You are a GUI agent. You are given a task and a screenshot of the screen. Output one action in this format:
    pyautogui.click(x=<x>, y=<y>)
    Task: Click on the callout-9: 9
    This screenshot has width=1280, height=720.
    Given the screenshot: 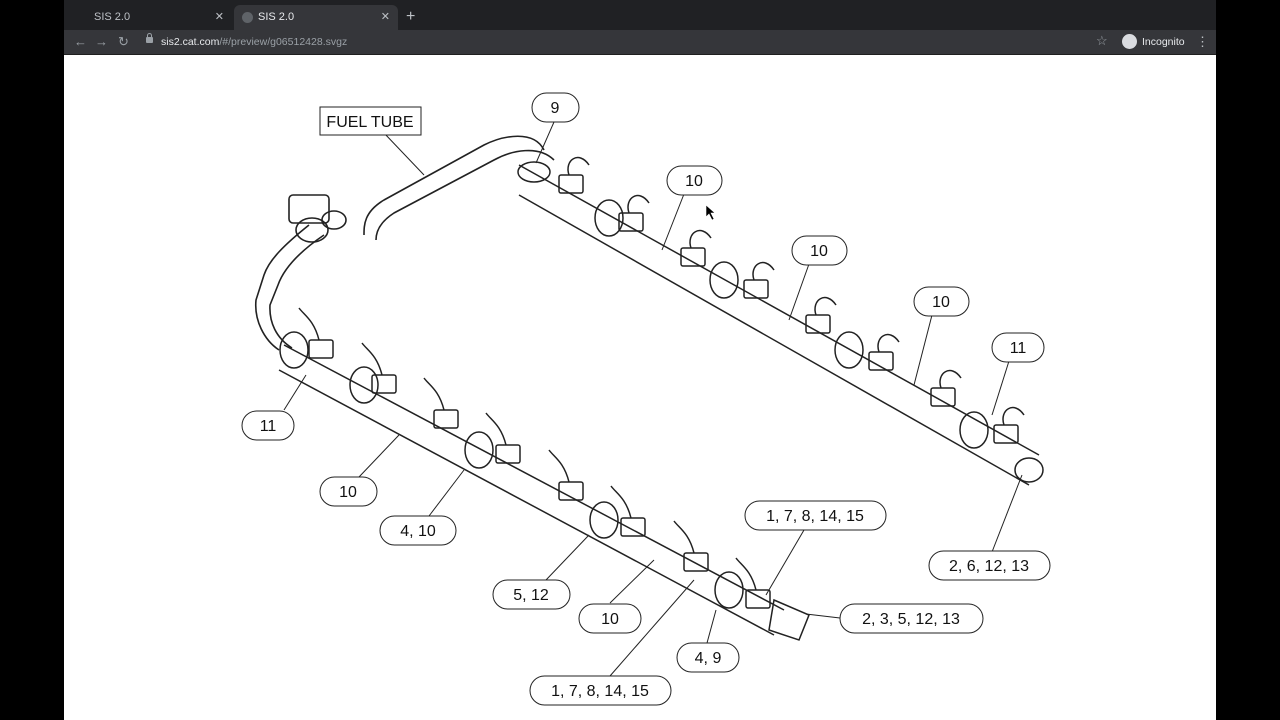 What is the action you would take?
    pyautogui.click(x=555, y=107)
    